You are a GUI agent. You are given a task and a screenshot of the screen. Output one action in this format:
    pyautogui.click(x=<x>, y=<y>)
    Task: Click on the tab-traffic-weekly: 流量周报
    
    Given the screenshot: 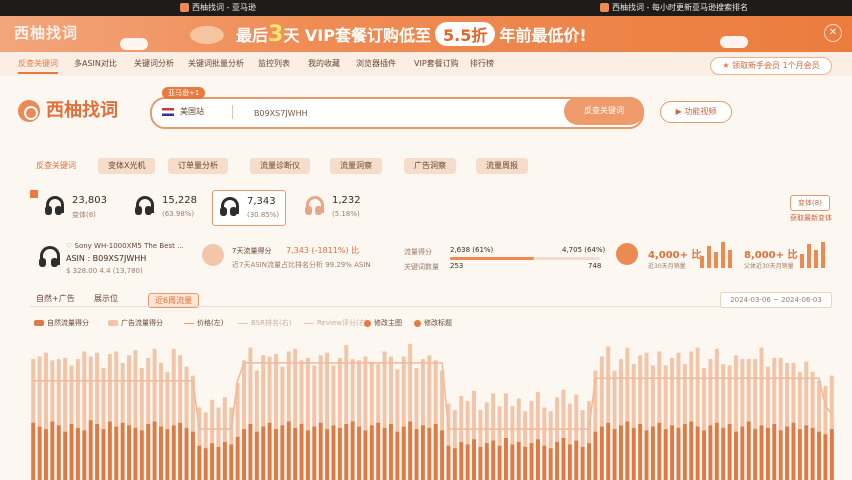 What is the action you would take?
    pyautogui.click(x=502, y=166)
    